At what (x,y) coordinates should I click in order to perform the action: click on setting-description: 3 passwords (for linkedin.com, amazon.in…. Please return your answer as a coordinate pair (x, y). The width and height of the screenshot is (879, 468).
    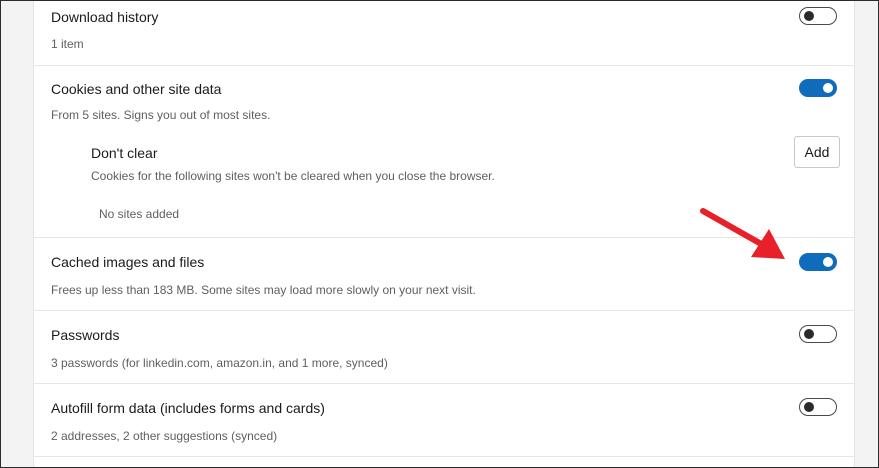
    Looking at the image, I should click on (219, 363).